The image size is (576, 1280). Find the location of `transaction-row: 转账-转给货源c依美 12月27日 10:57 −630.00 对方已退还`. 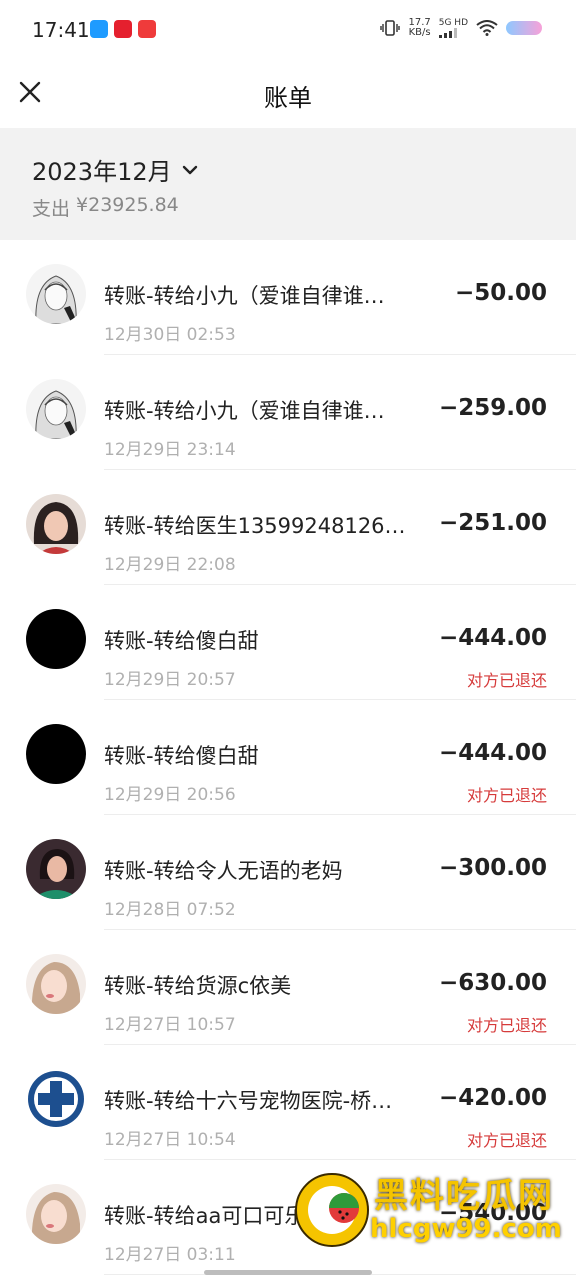

transaction-row: 转账-转给货源c依美 12月27日 10:57 −630.00 对方已退还 is located at coordinates (288, 987).